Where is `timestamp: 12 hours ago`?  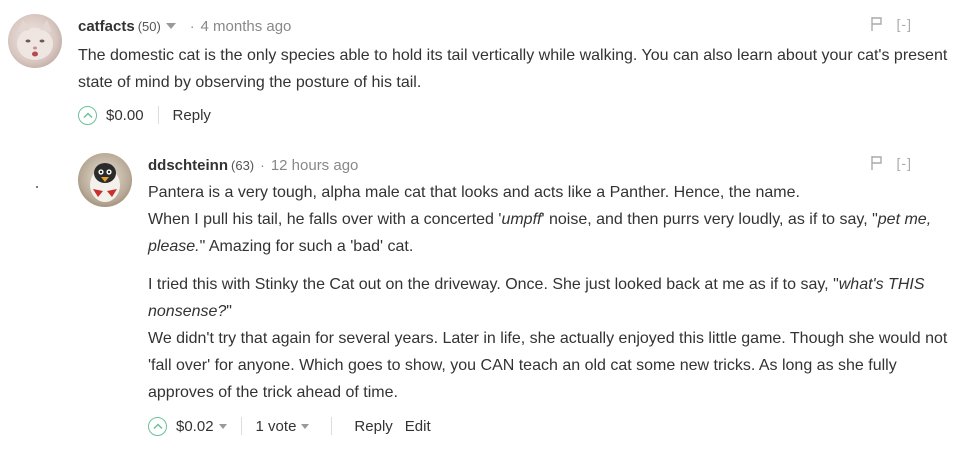
timestamp: 12 hours ago is located at coordinates (315, 165).